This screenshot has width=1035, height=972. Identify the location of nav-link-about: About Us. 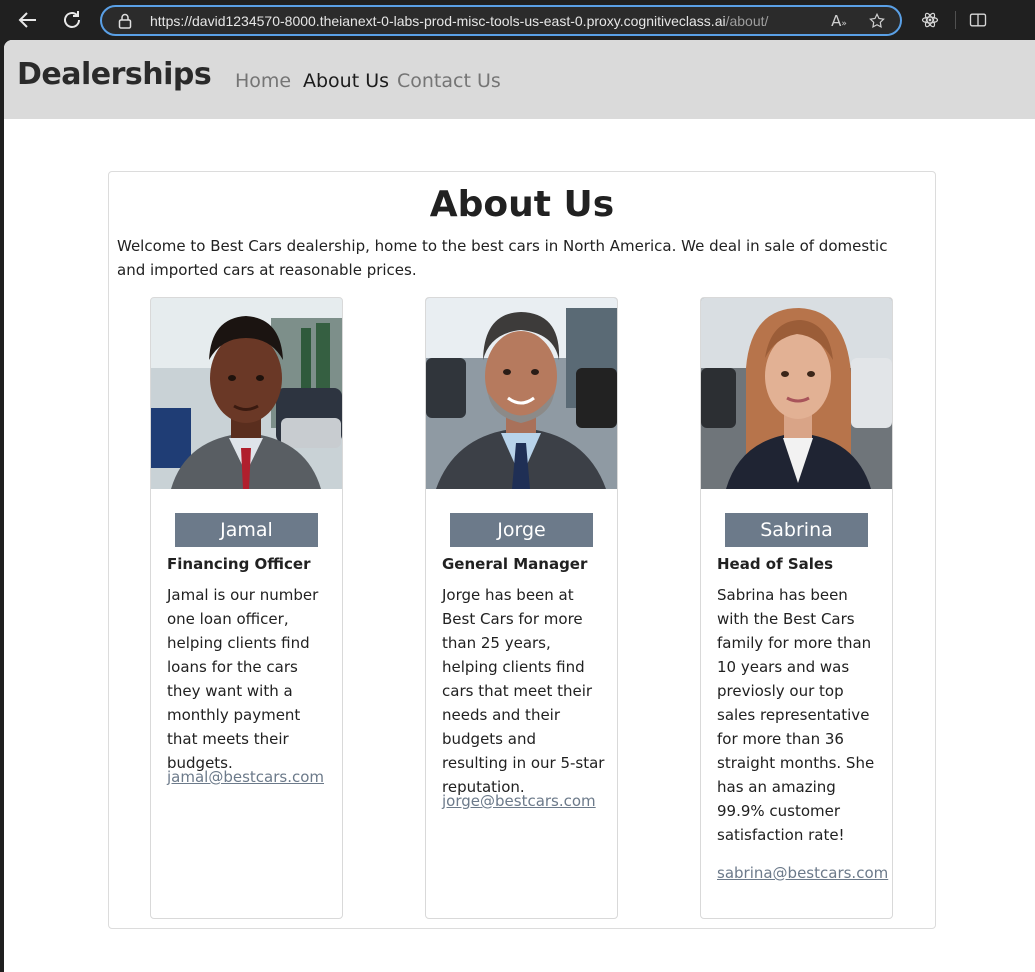
(346, 81).